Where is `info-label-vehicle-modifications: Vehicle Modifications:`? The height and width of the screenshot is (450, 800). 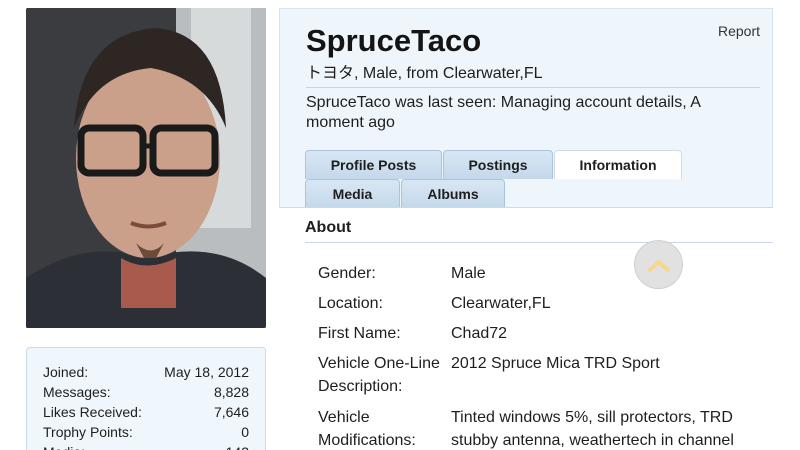
info-label-vehicle-modifications: Vehicle Modifications: is located at coordinates (367, 429).